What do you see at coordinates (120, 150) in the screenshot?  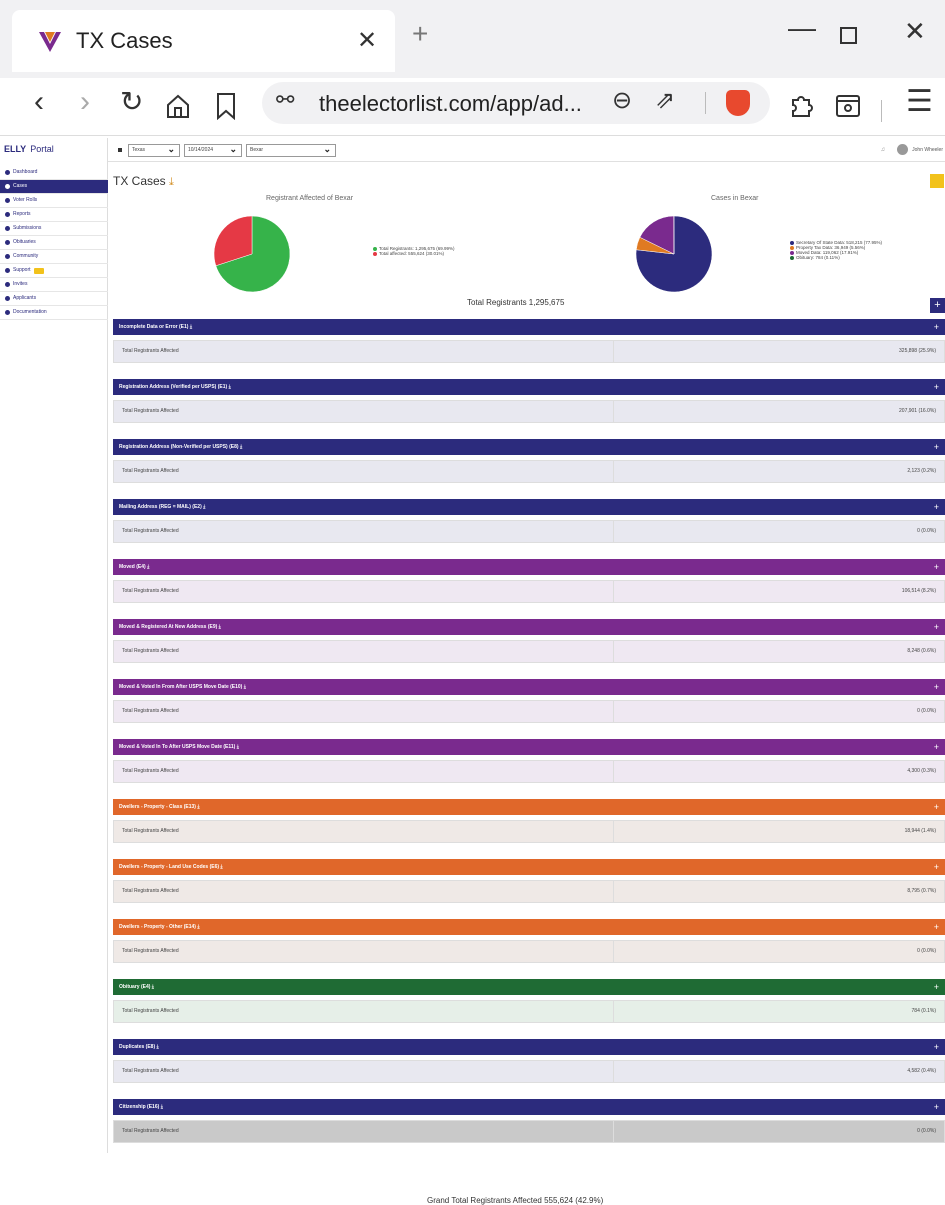 I see `menu-toggle-icon` at bounding box center [120, 150].